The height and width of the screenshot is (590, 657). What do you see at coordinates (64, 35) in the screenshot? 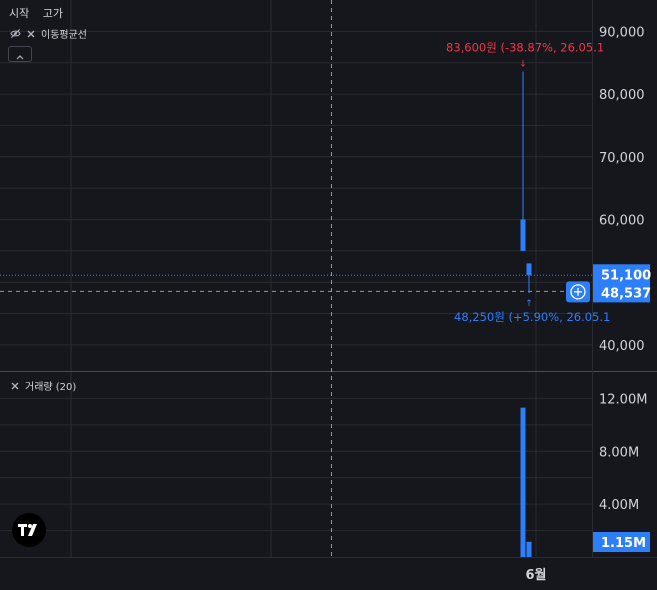
I see `moving-average-name: 이동평균선` at bounding box center [64, 35].